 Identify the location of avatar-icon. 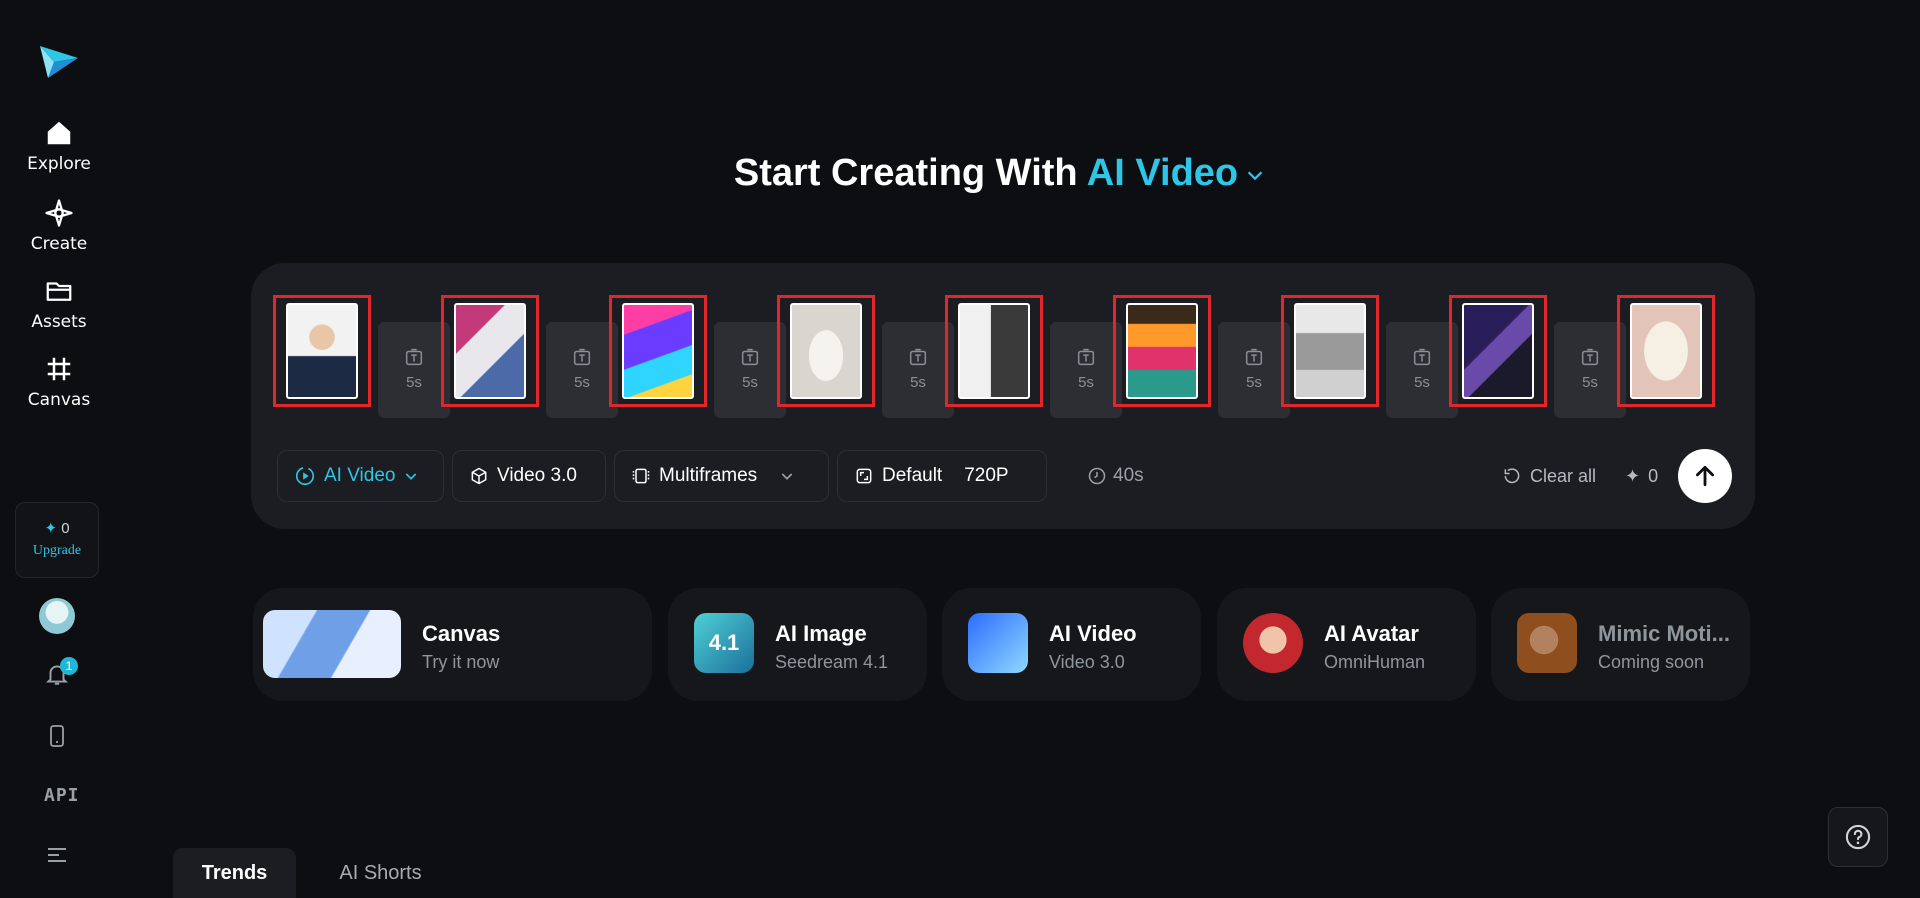
(1273, 643).